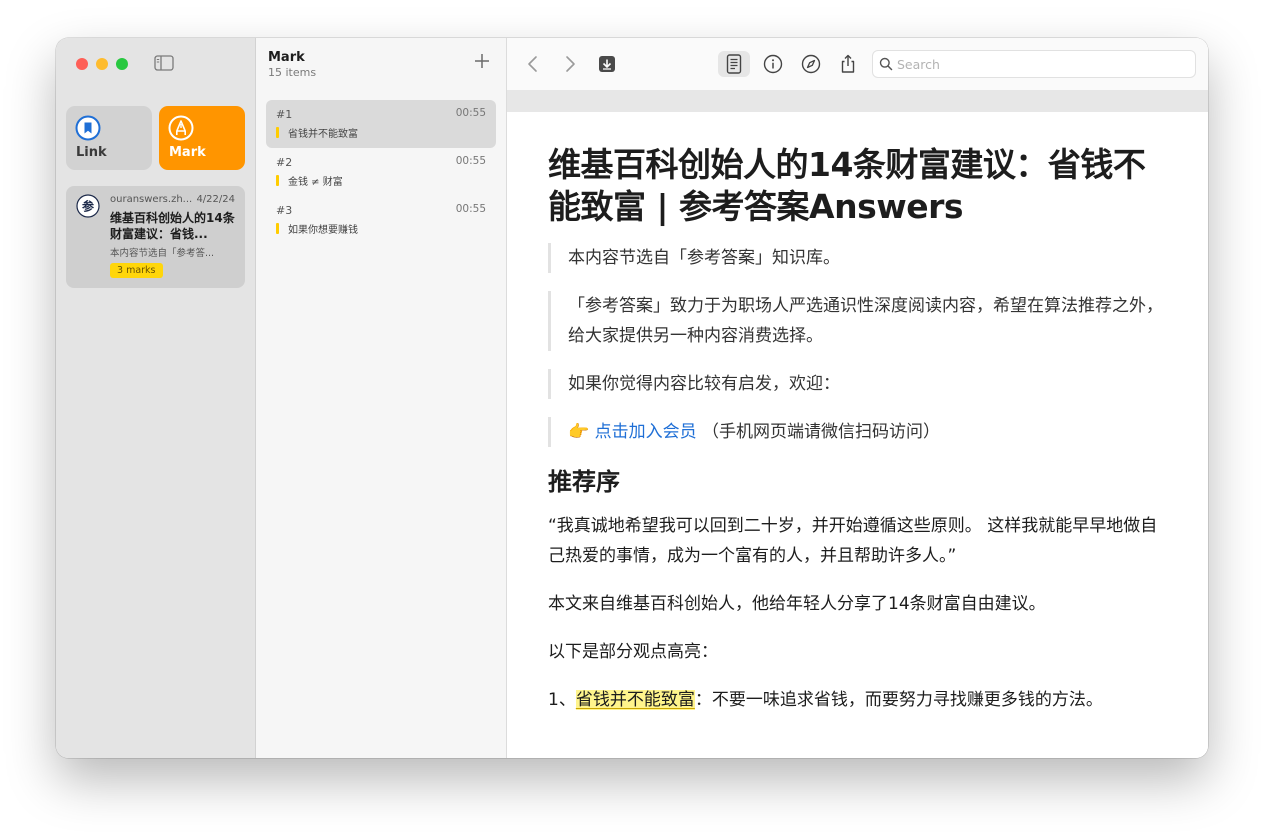  I want to click on reader-mode-button, so click(734, 64).